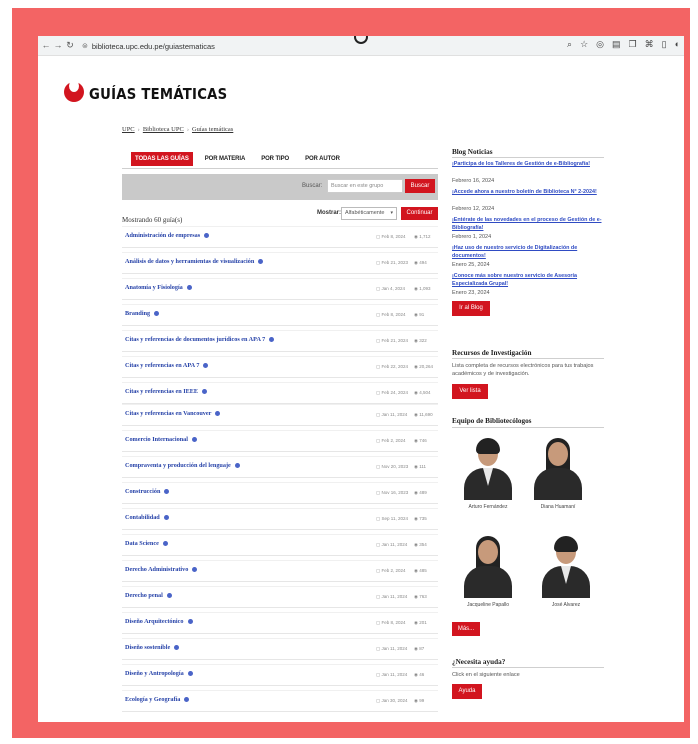 This screenshot has height=744, width=698. Describe the element at coordinates (302, 46) in the screenshot. I see `address-bar: ⊜ biblioteca.upc.edu.pe/guiastematicas` at that location.